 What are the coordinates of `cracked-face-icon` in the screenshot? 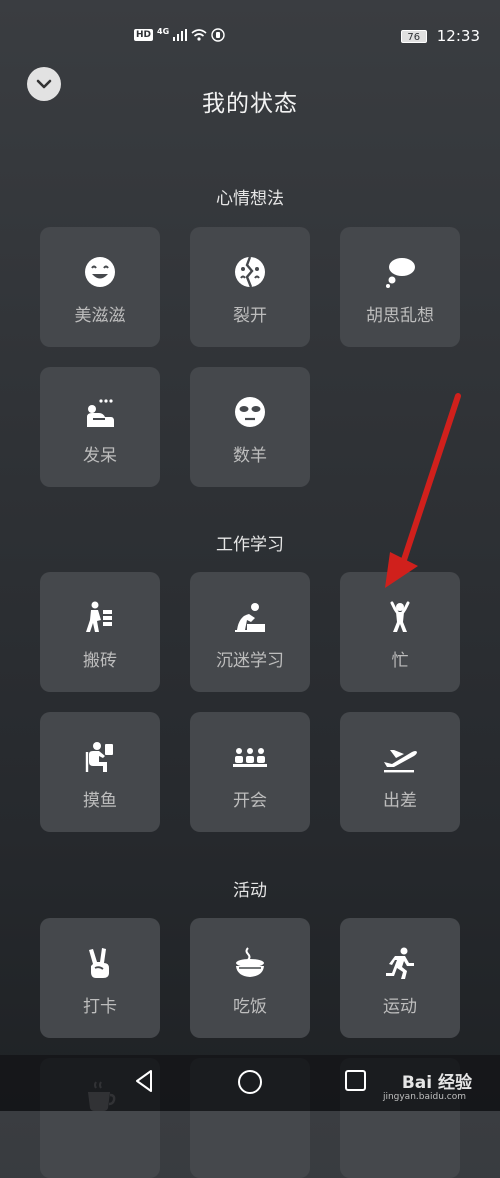 It's located at (250, 272).